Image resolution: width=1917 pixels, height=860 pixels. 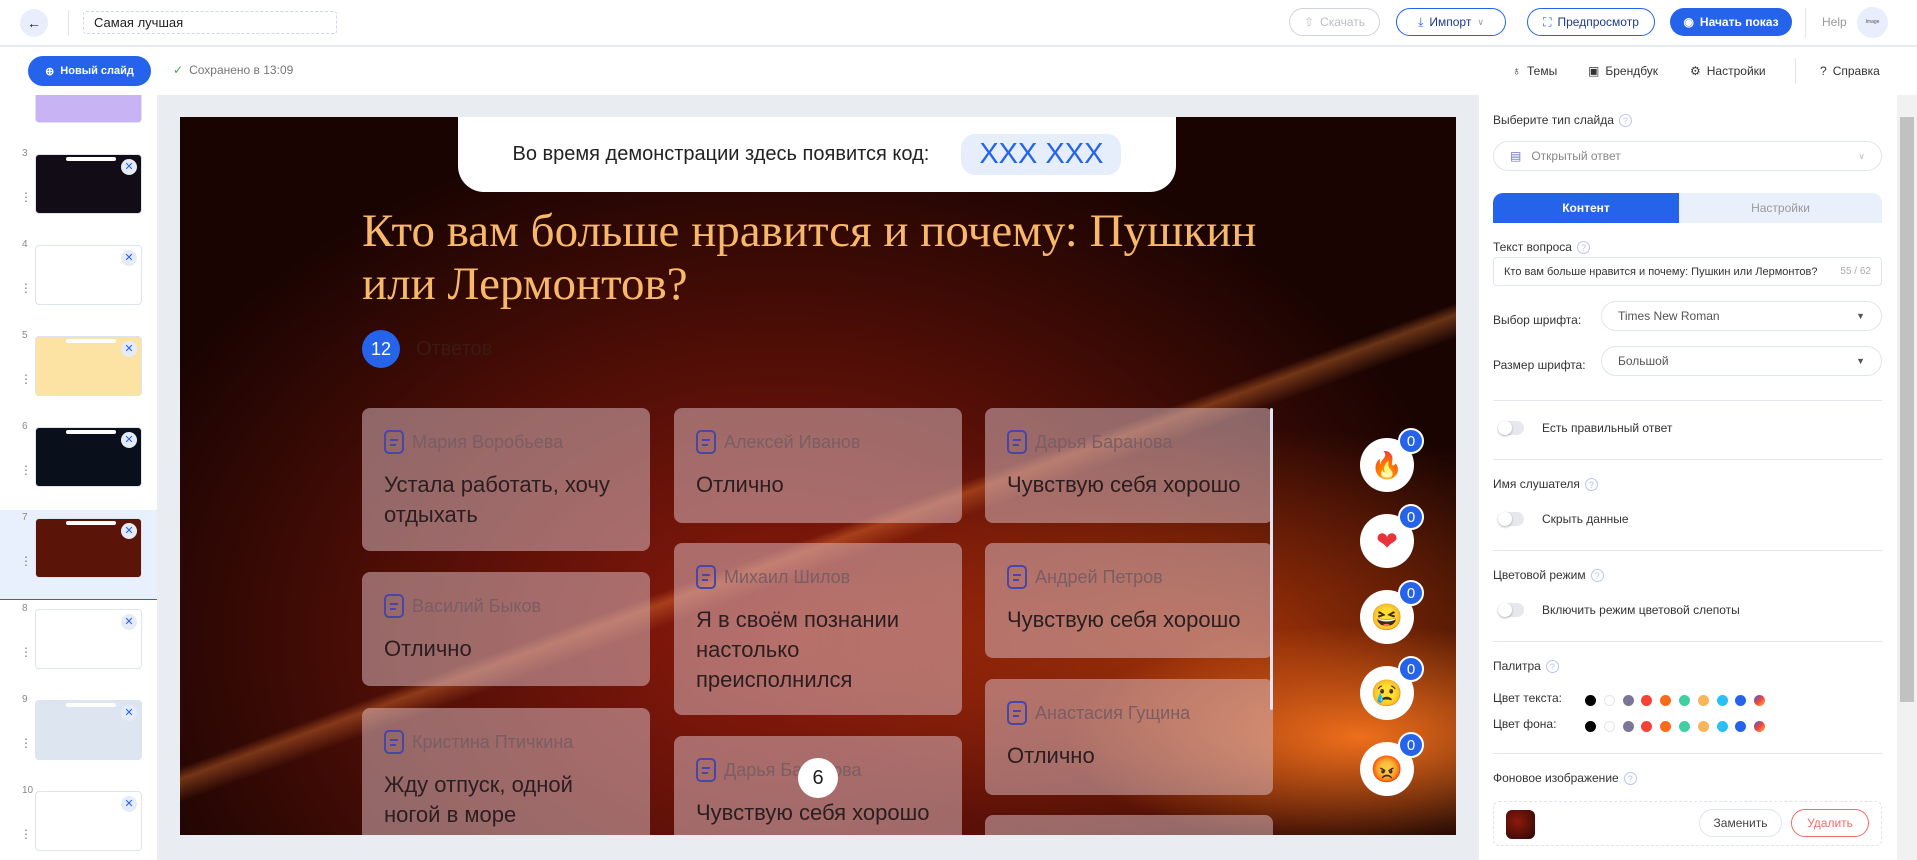 I want to click on slide-thumbnail-item: 6 ✕ ⋮, so click(x=78, y=464).